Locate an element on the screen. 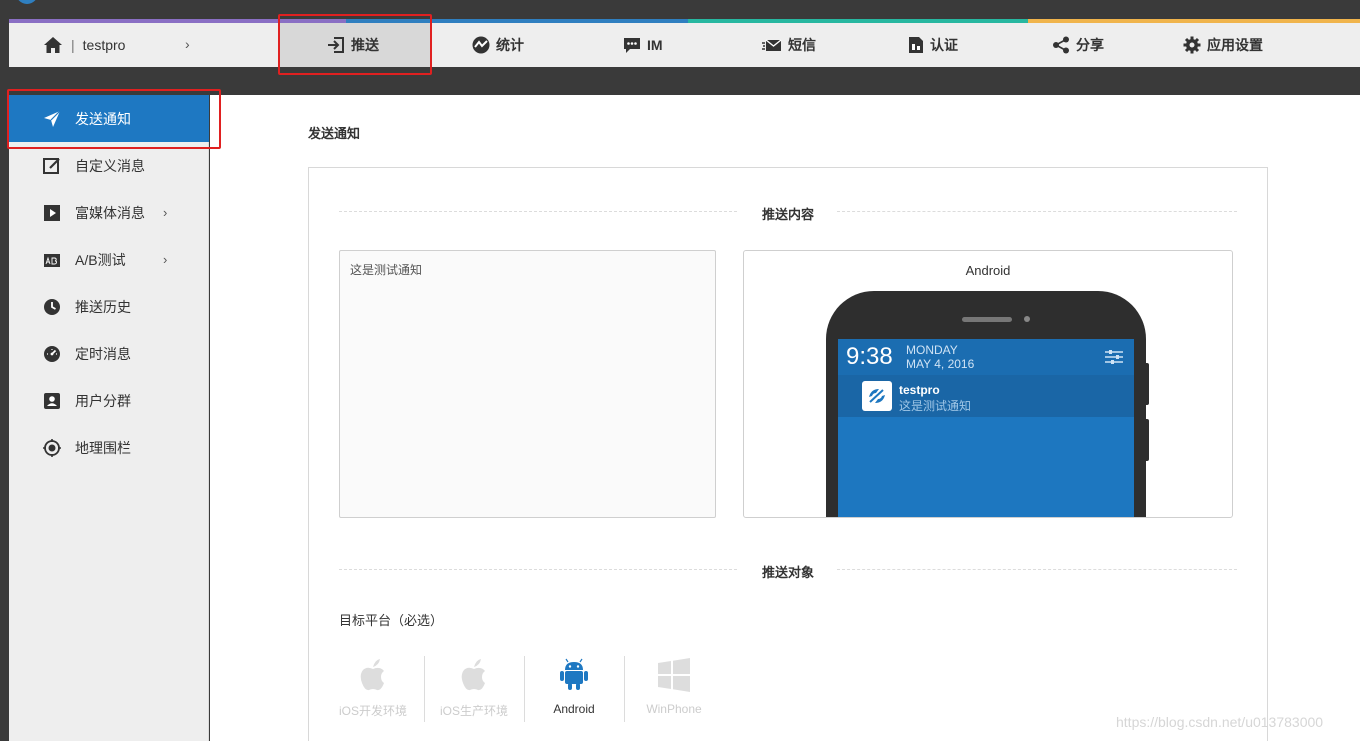 This screenshot has width=1360, height=741. section-header-target: 推送对象 is located at coordinates (788, 570).